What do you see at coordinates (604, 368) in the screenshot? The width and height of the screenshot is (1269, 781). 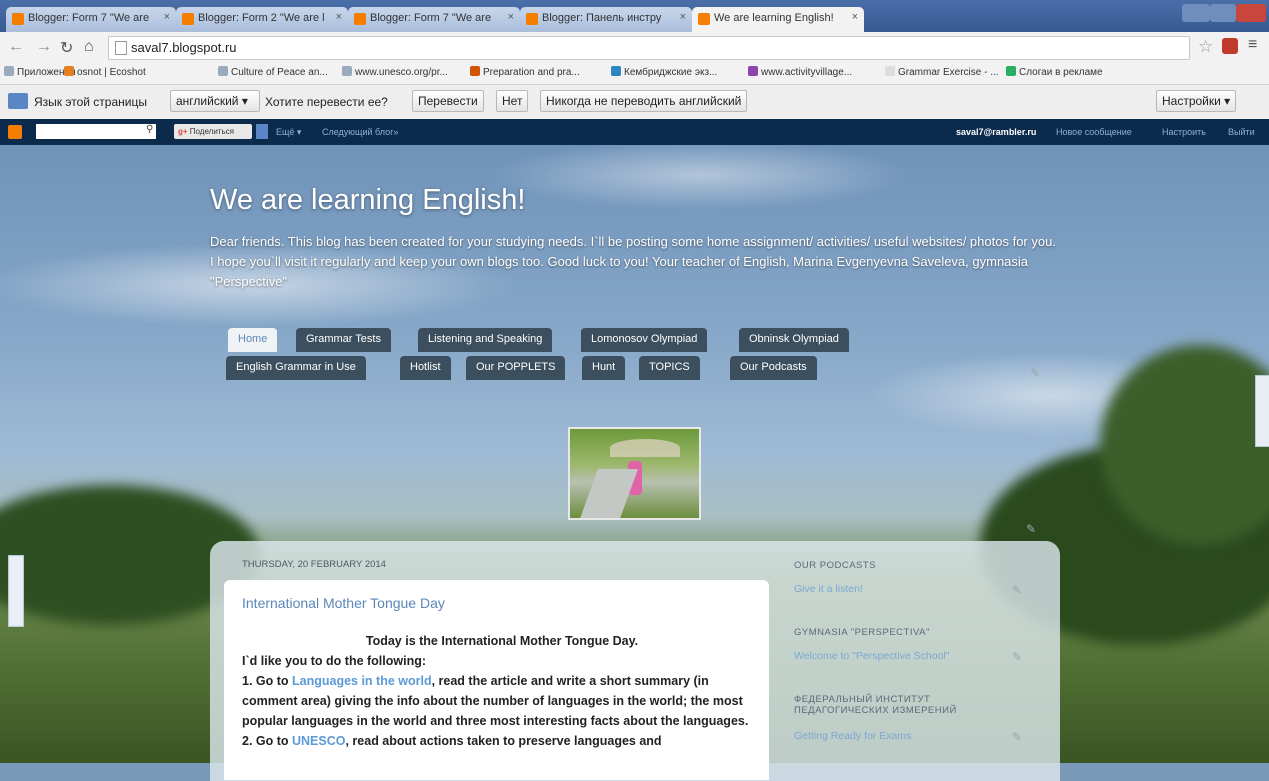 I see `tab-hunt: Hunt` at bounding box center [604, 368].